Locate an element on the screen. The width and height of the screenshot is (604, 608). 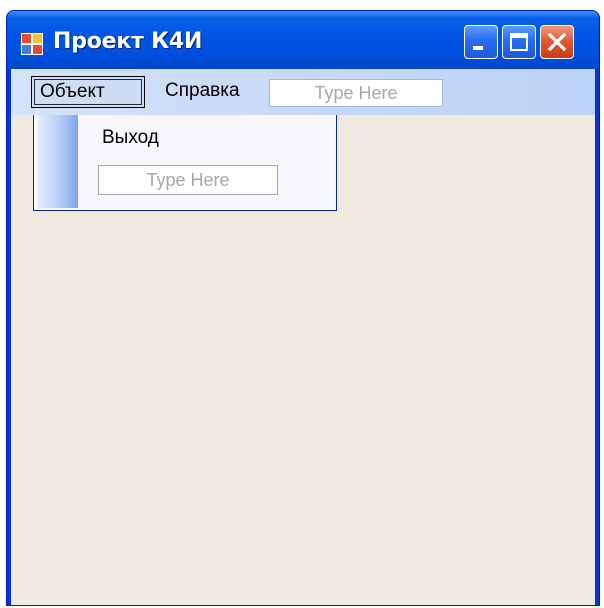
menu-bar: Объект Справка Type Here is located at coordinates (303, 92).